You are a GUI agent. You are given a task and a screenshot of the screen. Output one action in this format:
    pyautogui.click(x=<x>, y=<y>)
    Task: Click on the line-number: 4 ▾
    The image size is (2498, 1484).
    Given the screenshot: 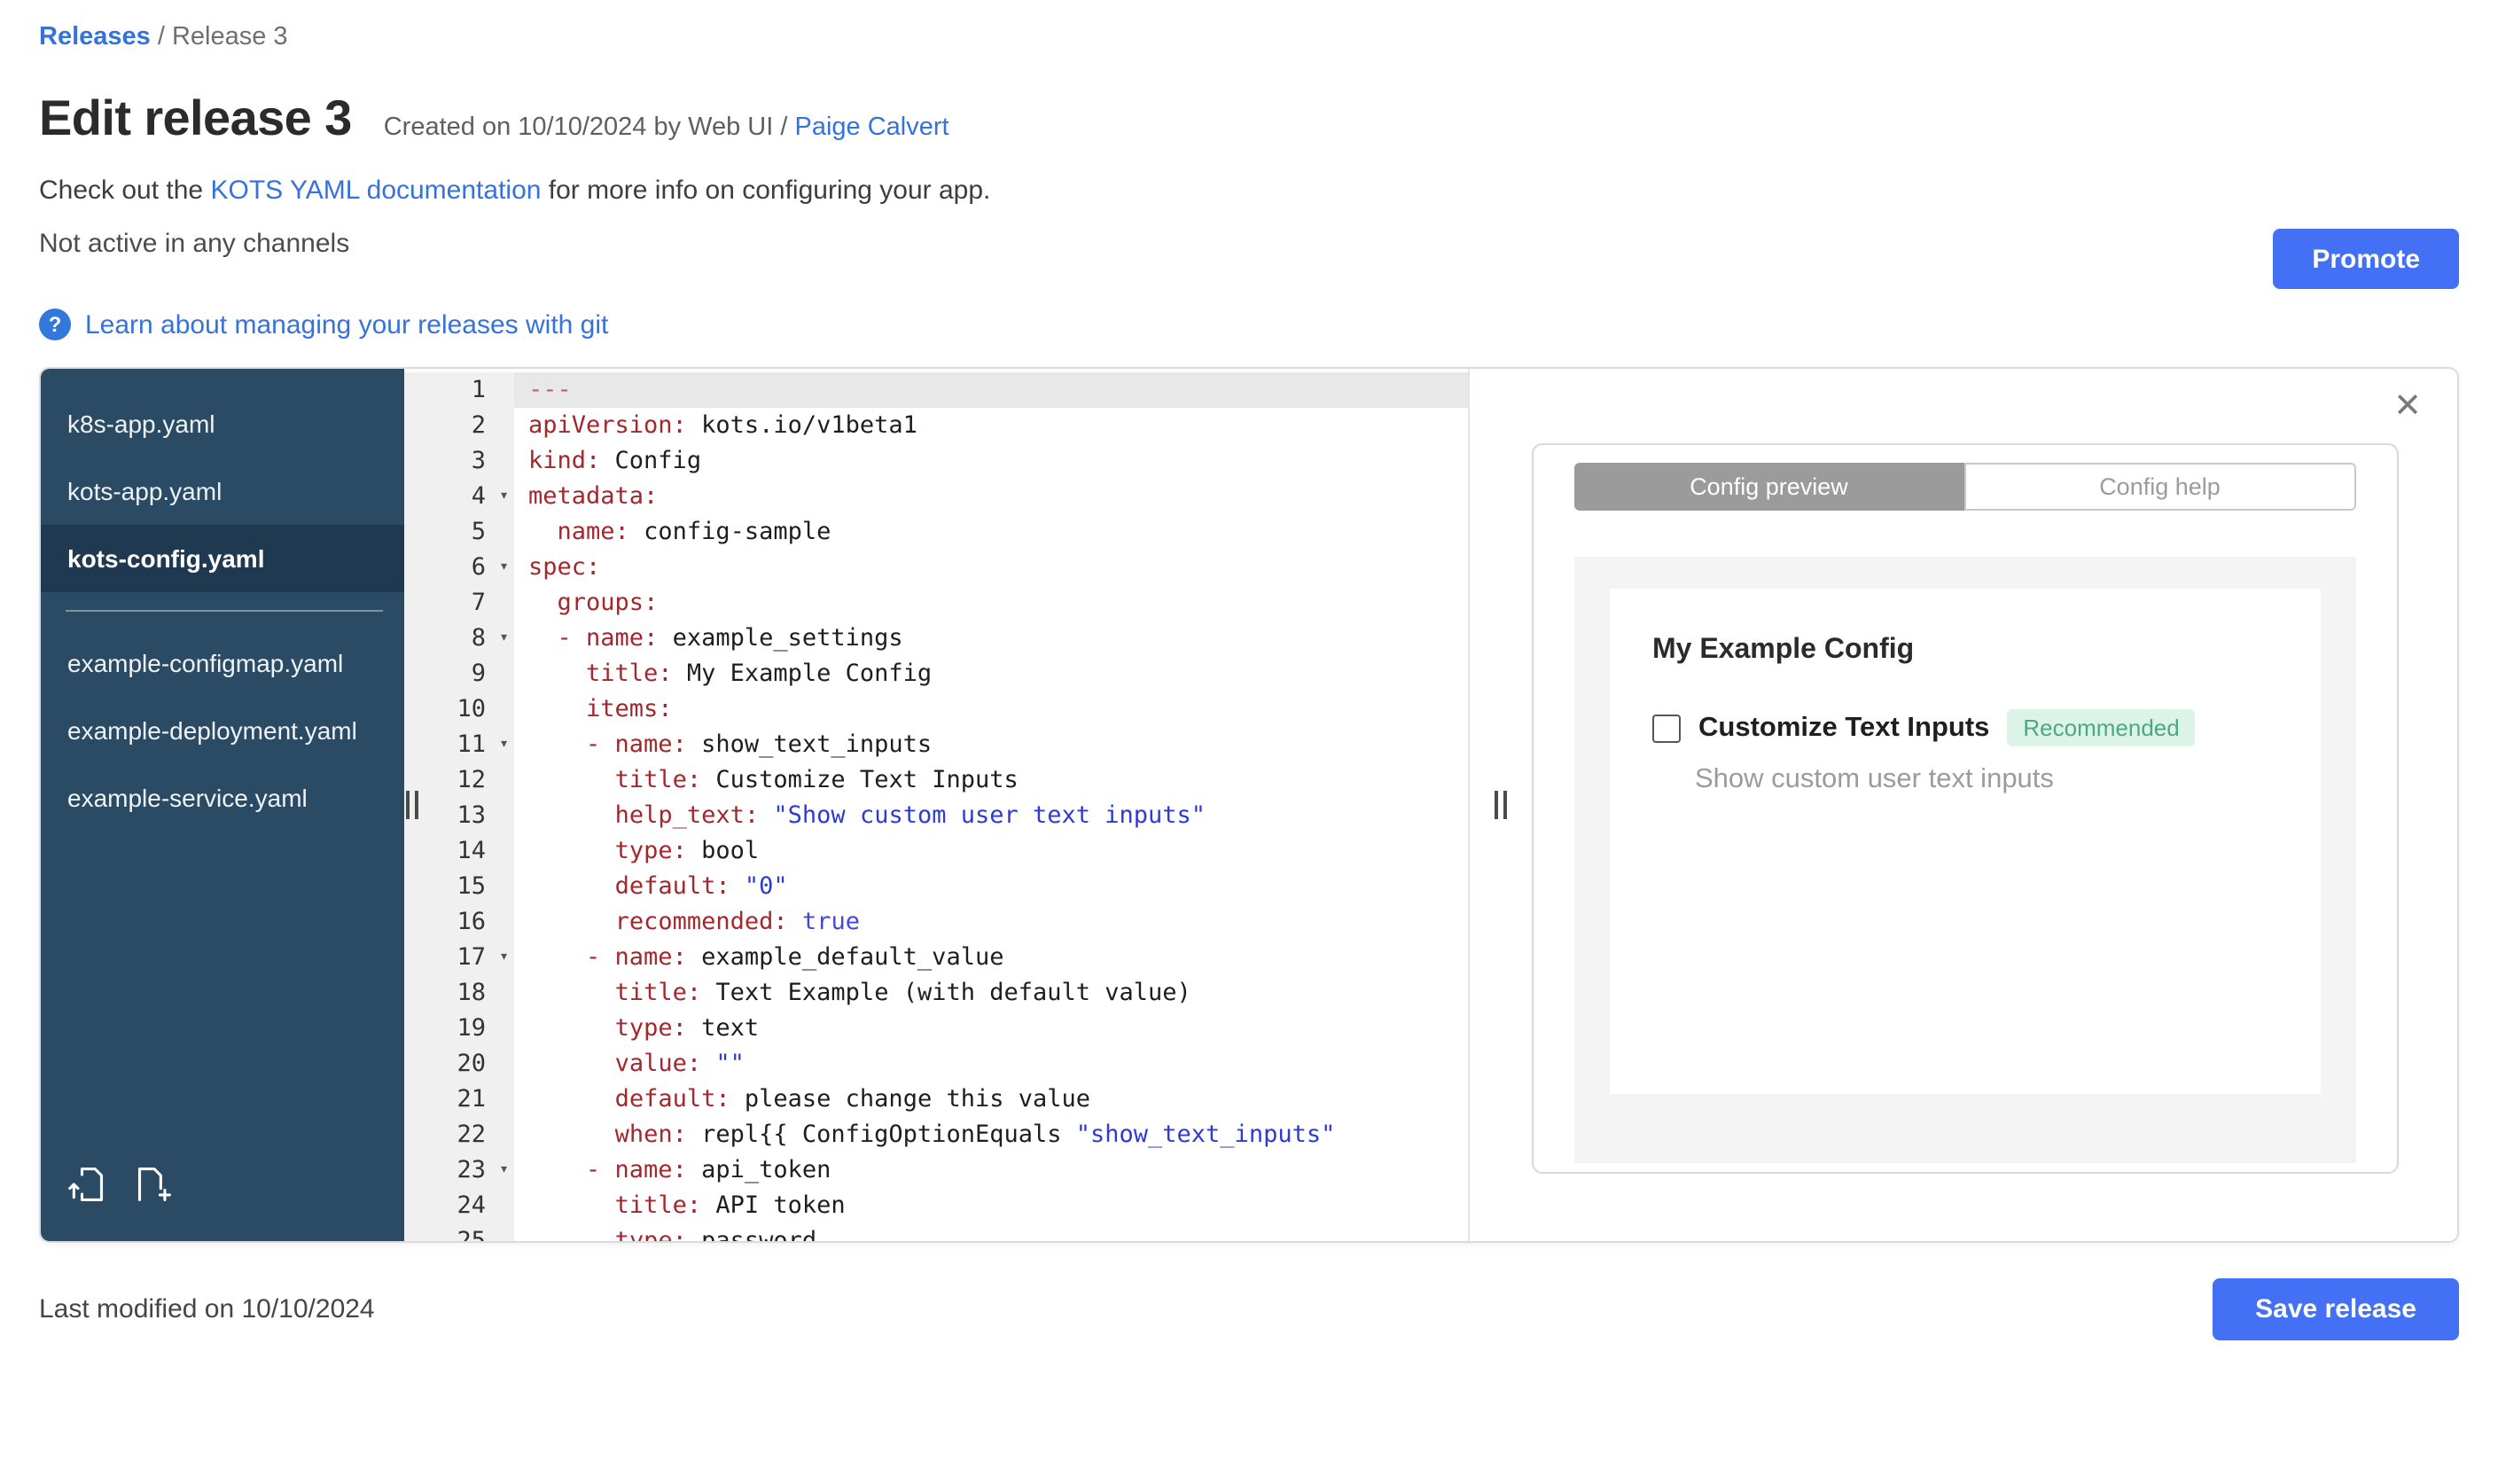 What is the action you would take?
    pyautogui.click(x=459, y=496)
    